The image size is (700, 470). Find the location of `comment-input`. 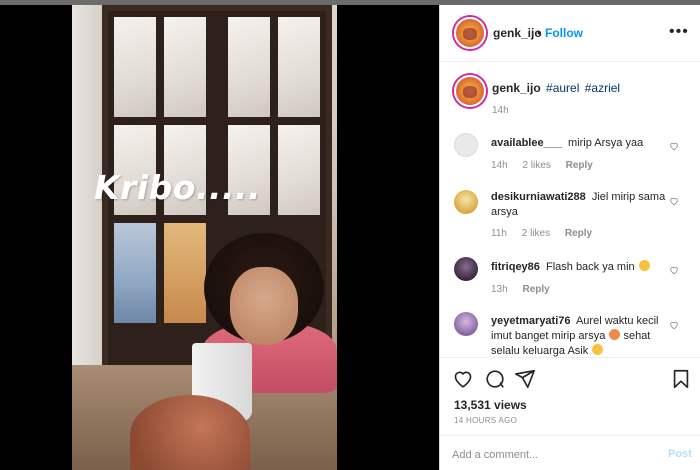

comment-input is located at coordinates (552, 455).